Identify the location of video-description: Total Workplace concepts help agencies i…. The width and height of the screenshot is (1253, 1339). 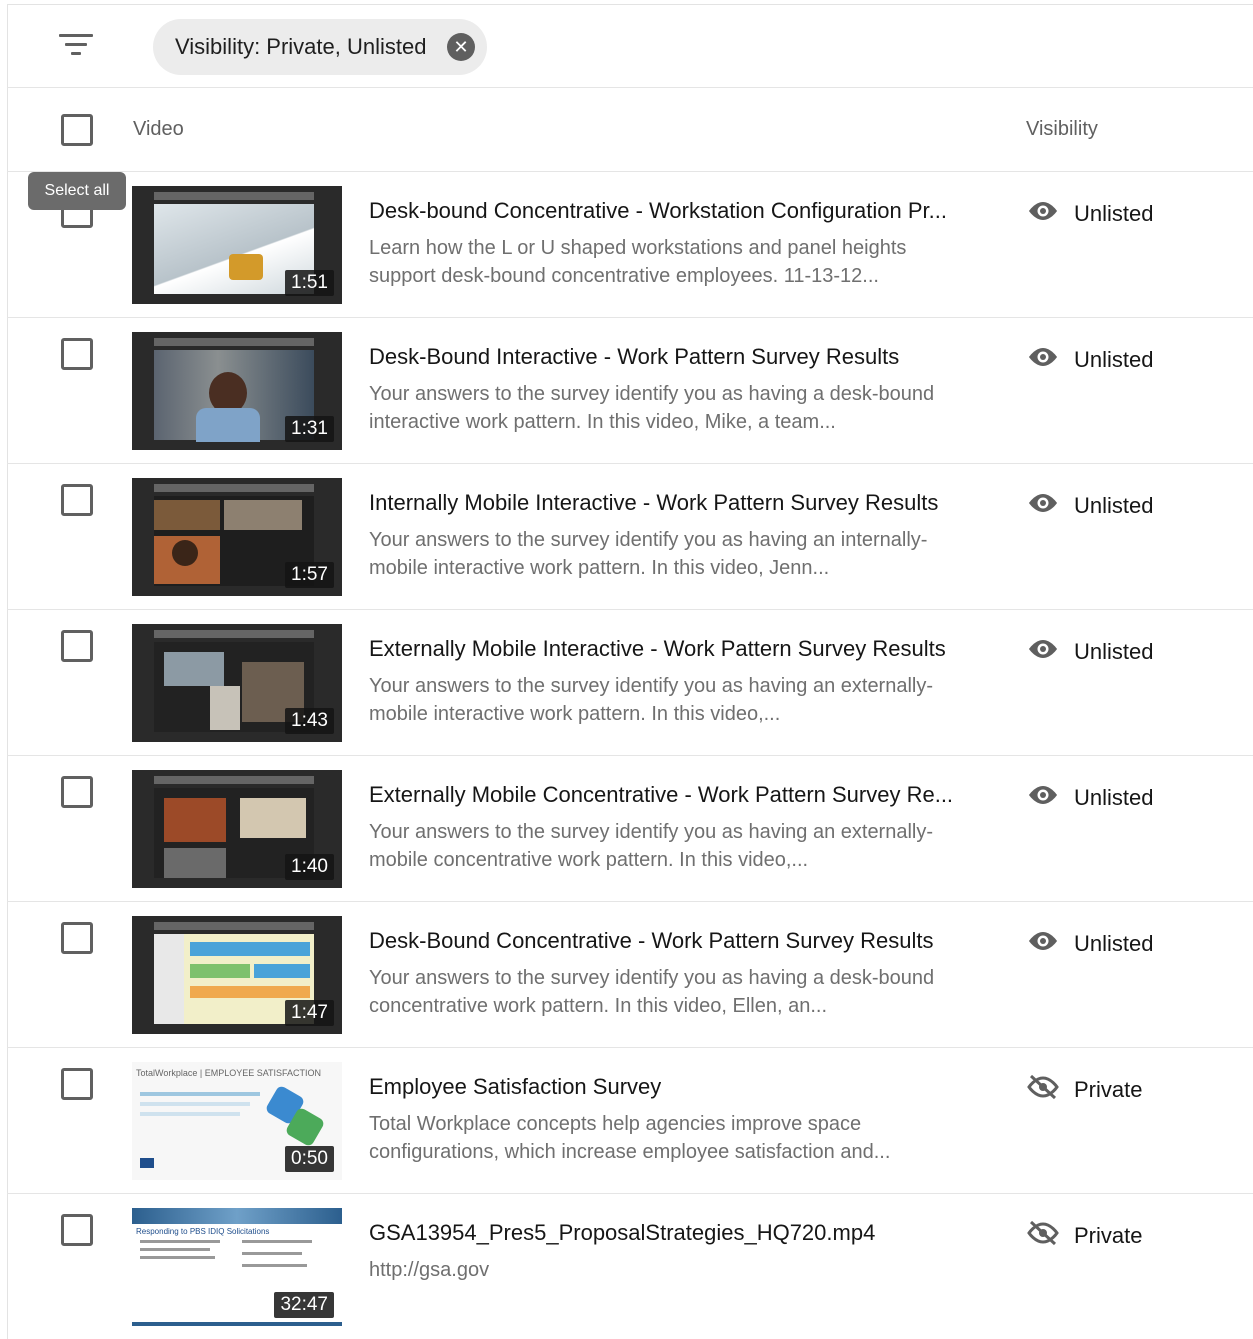
(630, 1138).